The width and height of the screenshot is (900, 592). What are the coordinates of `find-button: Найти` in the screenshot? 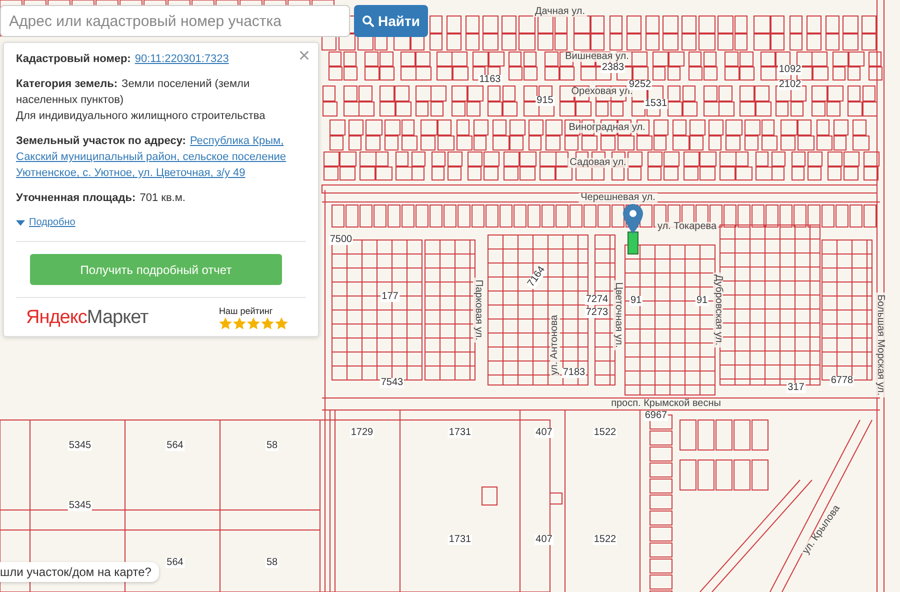 It's located at (391, 21).